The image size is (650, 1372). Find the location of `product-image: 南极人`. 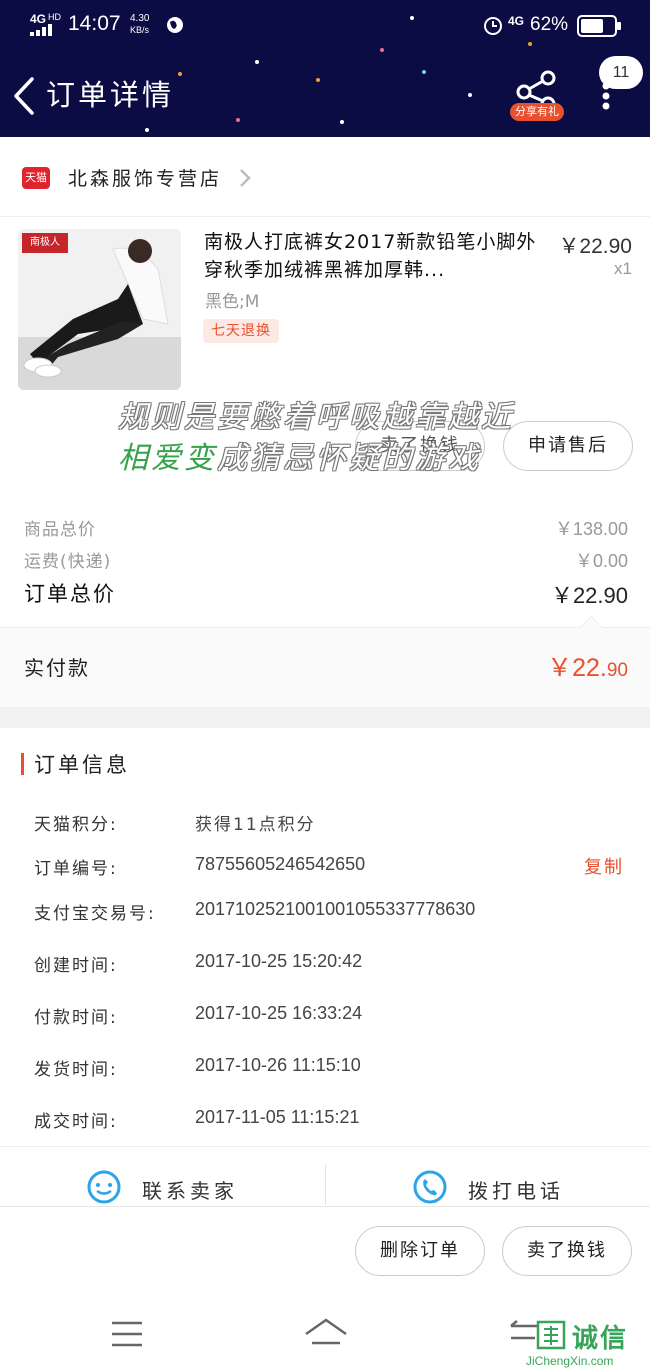

product-image: 南极人 is located at coordinates (99, 309).